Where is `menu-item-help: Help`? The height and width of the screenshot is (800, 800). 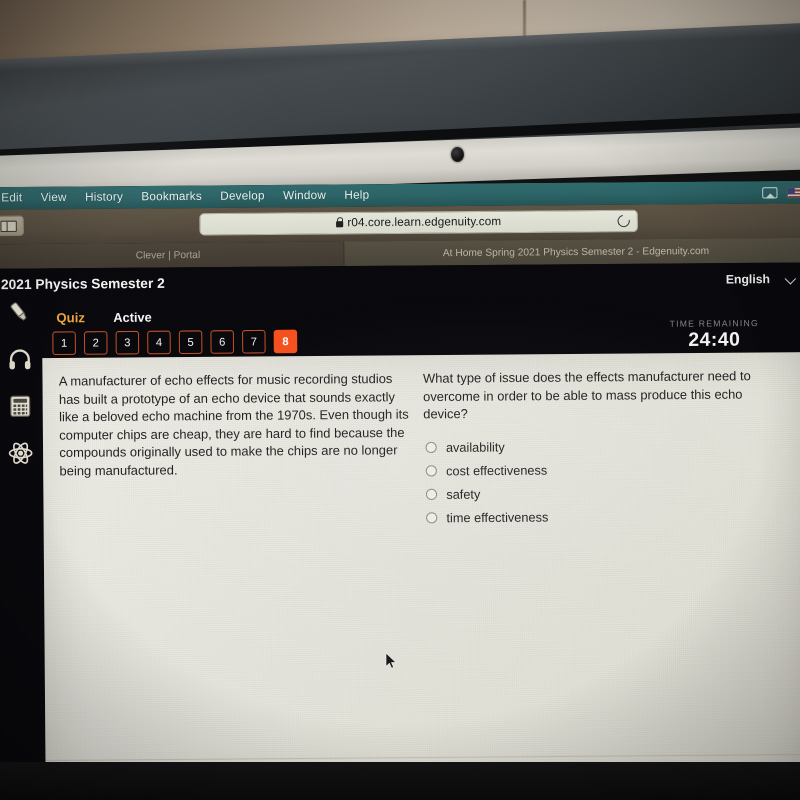
menu-item-help: Help is located at coordinates (356, 195).